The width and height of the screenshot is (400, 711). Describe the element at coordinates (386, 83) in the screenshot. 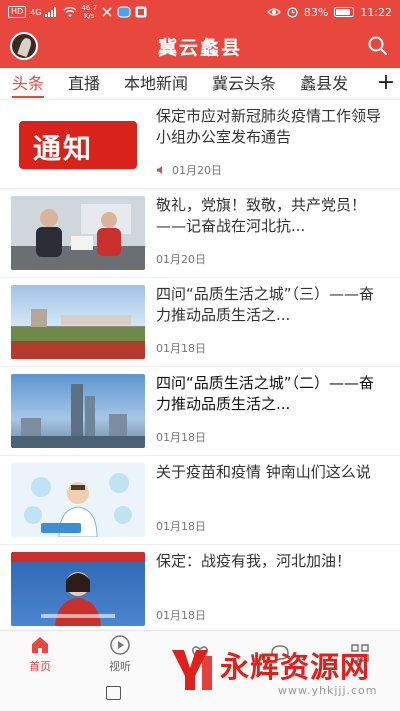

I see `add-channel-button: +` at that location.